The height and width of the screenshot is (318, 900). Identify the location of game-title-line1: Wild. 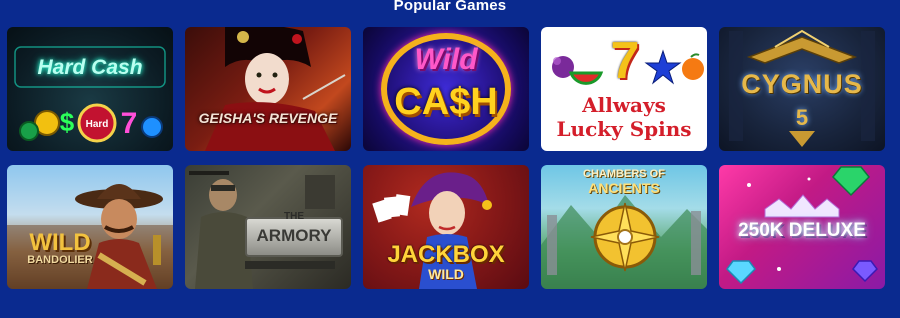
(446, 59).